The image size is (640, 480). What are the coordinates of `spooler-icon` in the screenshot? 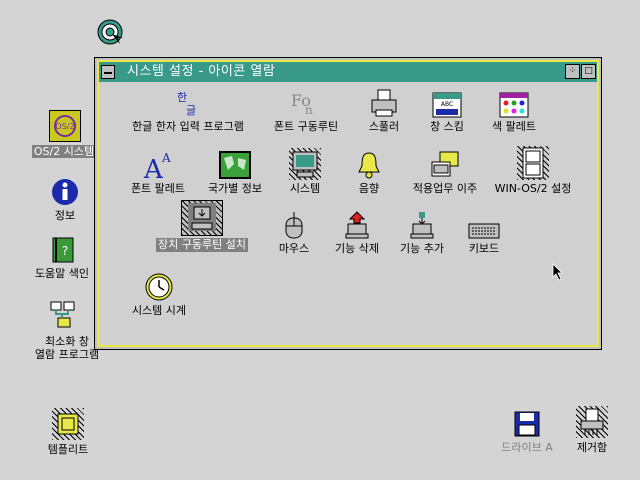 It's located at (384, 103).